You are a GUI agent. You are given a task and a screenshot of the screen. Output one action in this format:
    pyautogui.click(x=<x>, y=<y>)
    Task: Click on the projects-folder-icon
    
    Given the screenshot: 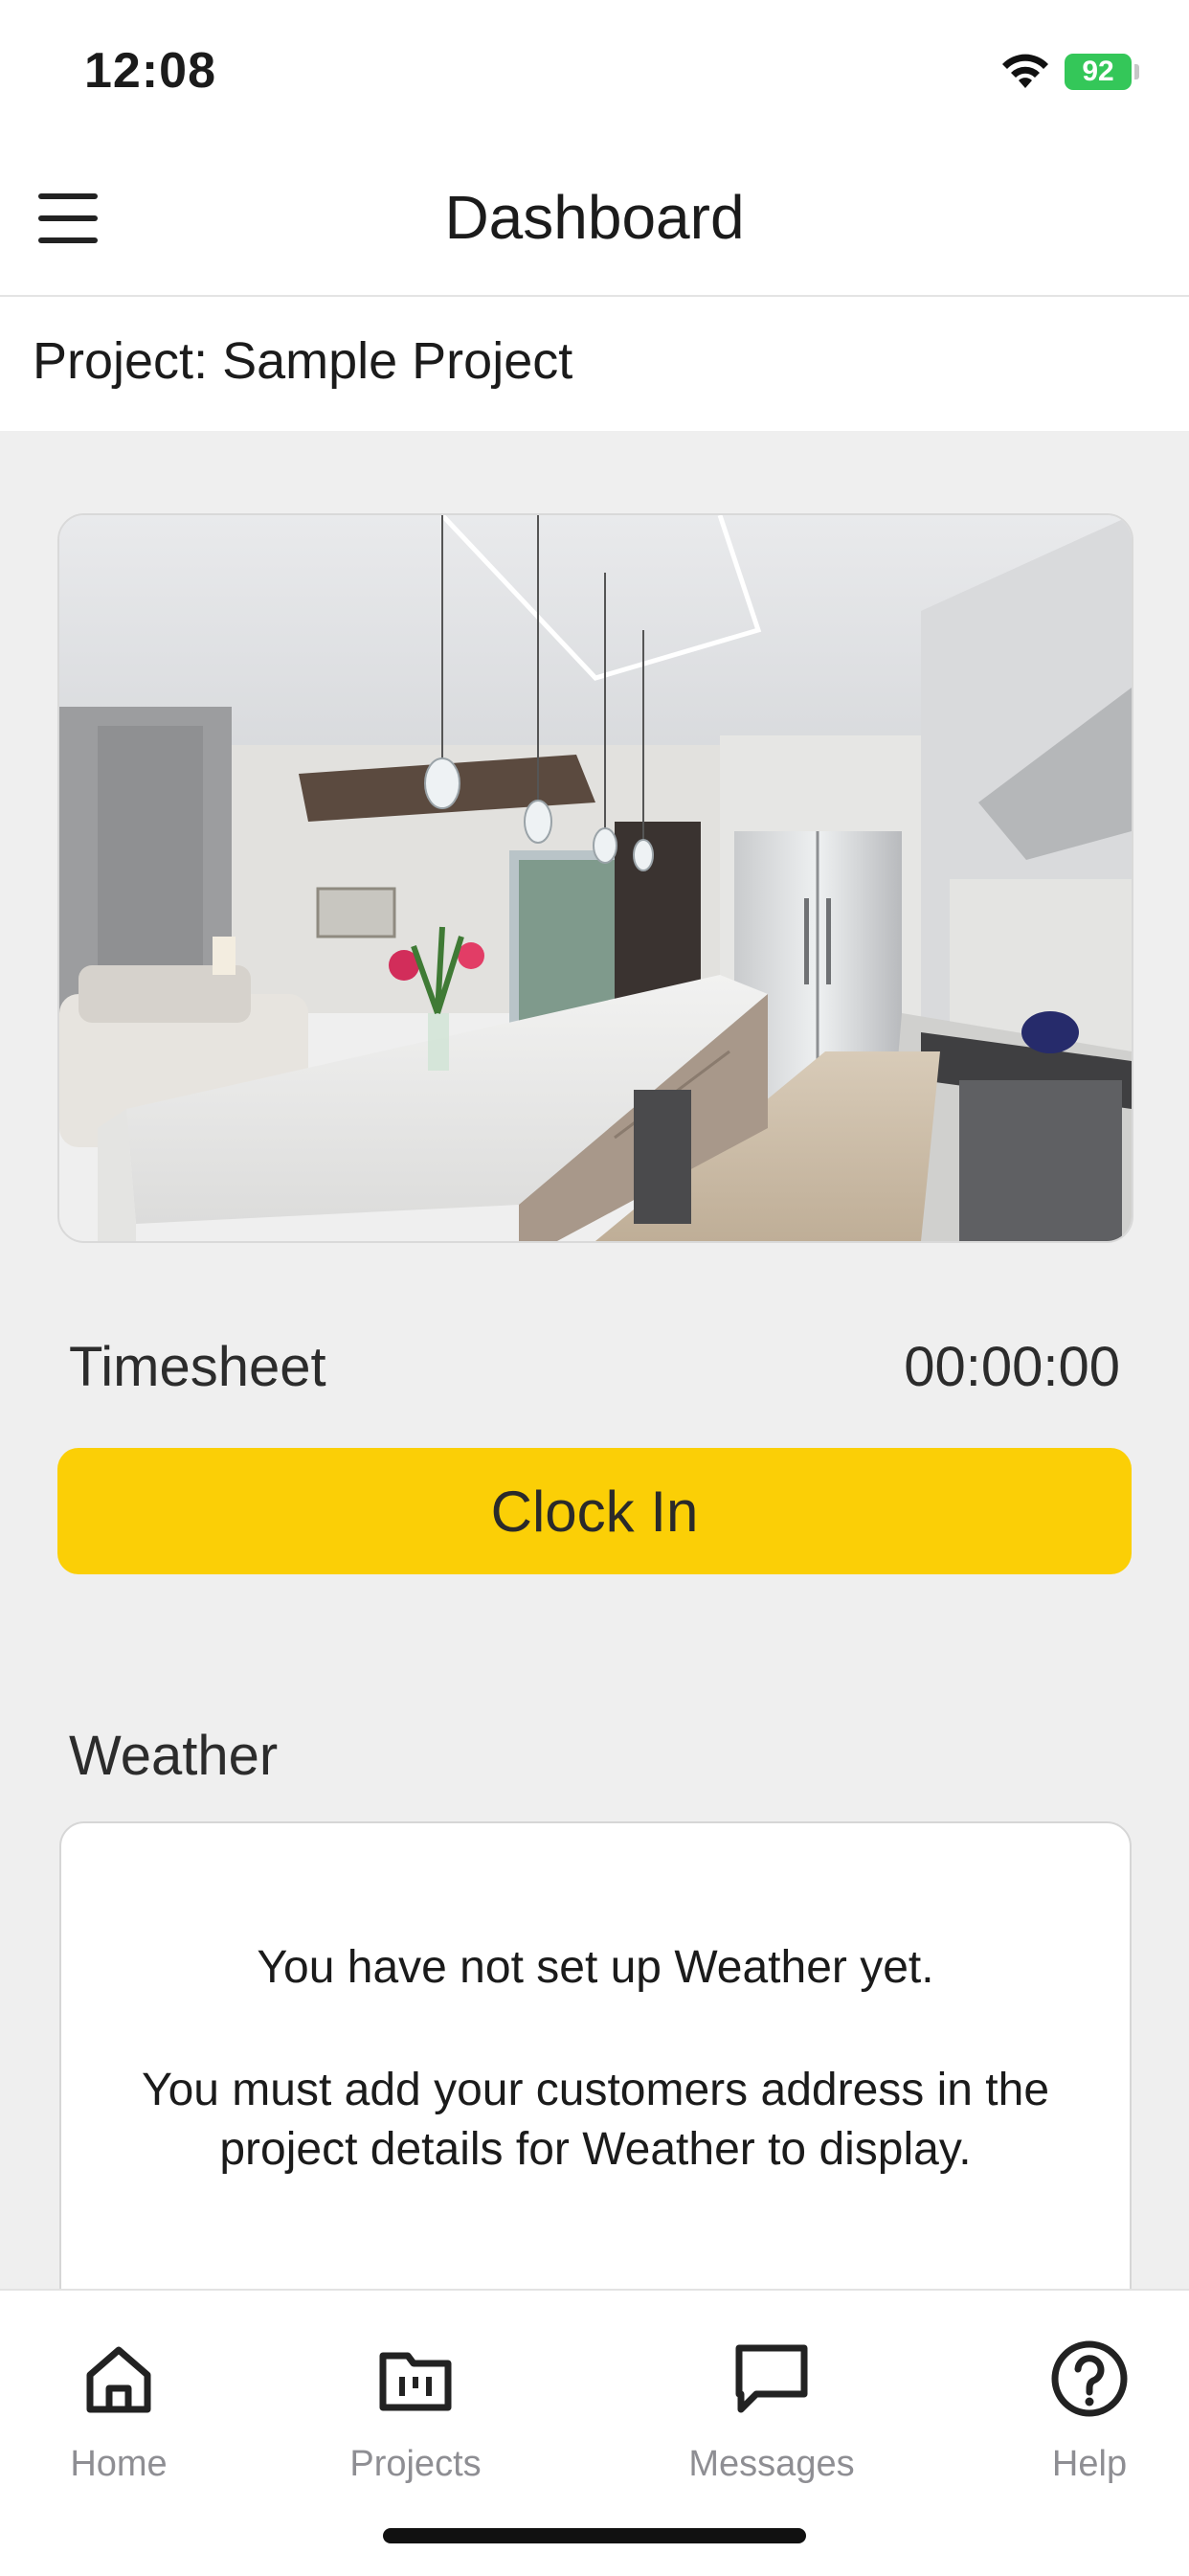 What is the action you would take?
    pyautogui.click(x=415, y=2381)
    